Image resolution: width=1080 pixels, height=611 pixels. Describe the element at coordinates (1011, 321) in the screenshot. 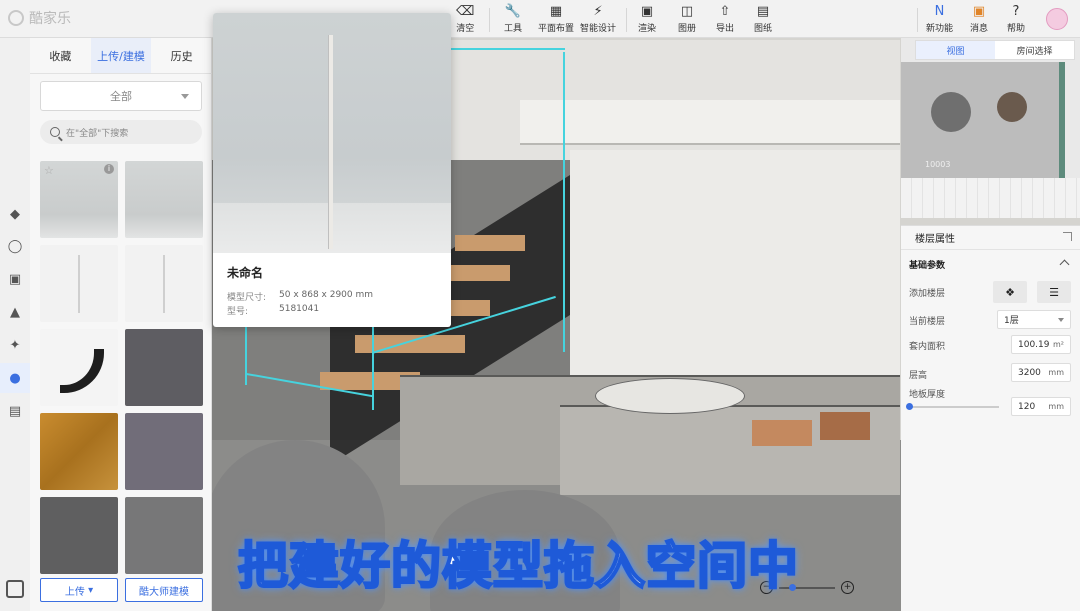

I see `current-floor-value: 1层` at that location.